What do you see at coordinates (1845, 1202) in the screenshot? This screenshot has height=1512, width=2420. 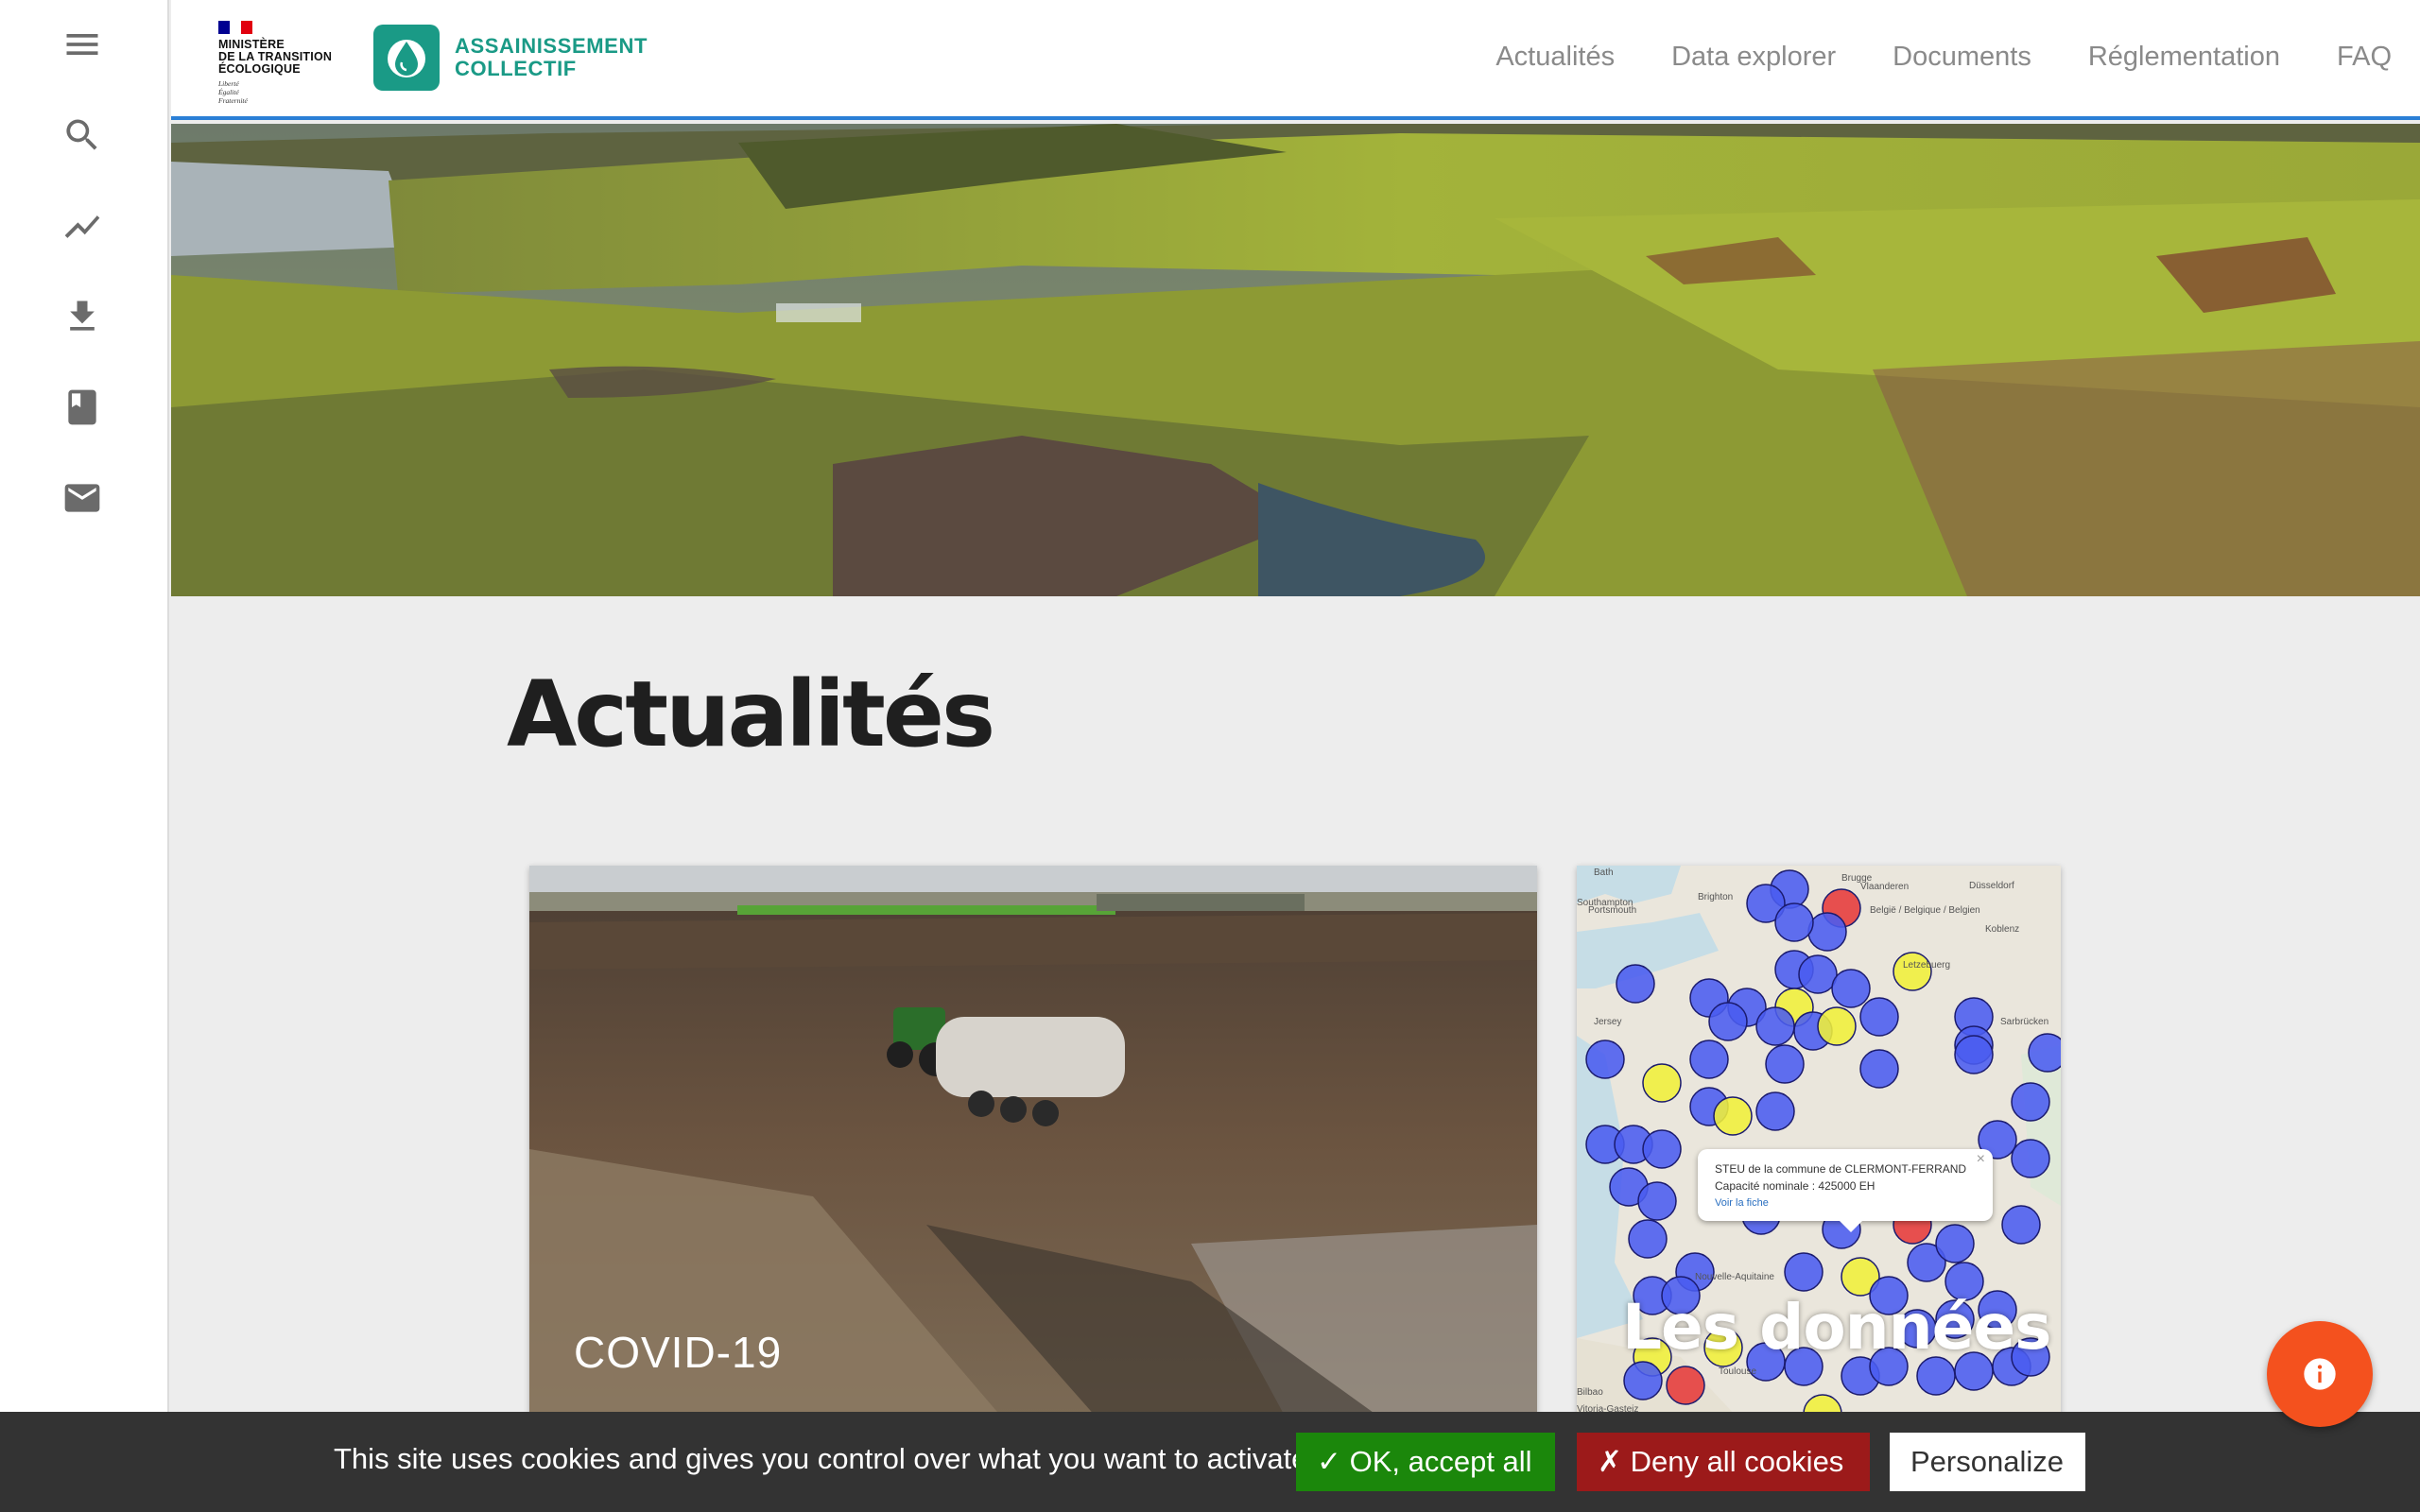 I see `popup-details-link: Voir la fiche` at bounding box center [1845, 1202].